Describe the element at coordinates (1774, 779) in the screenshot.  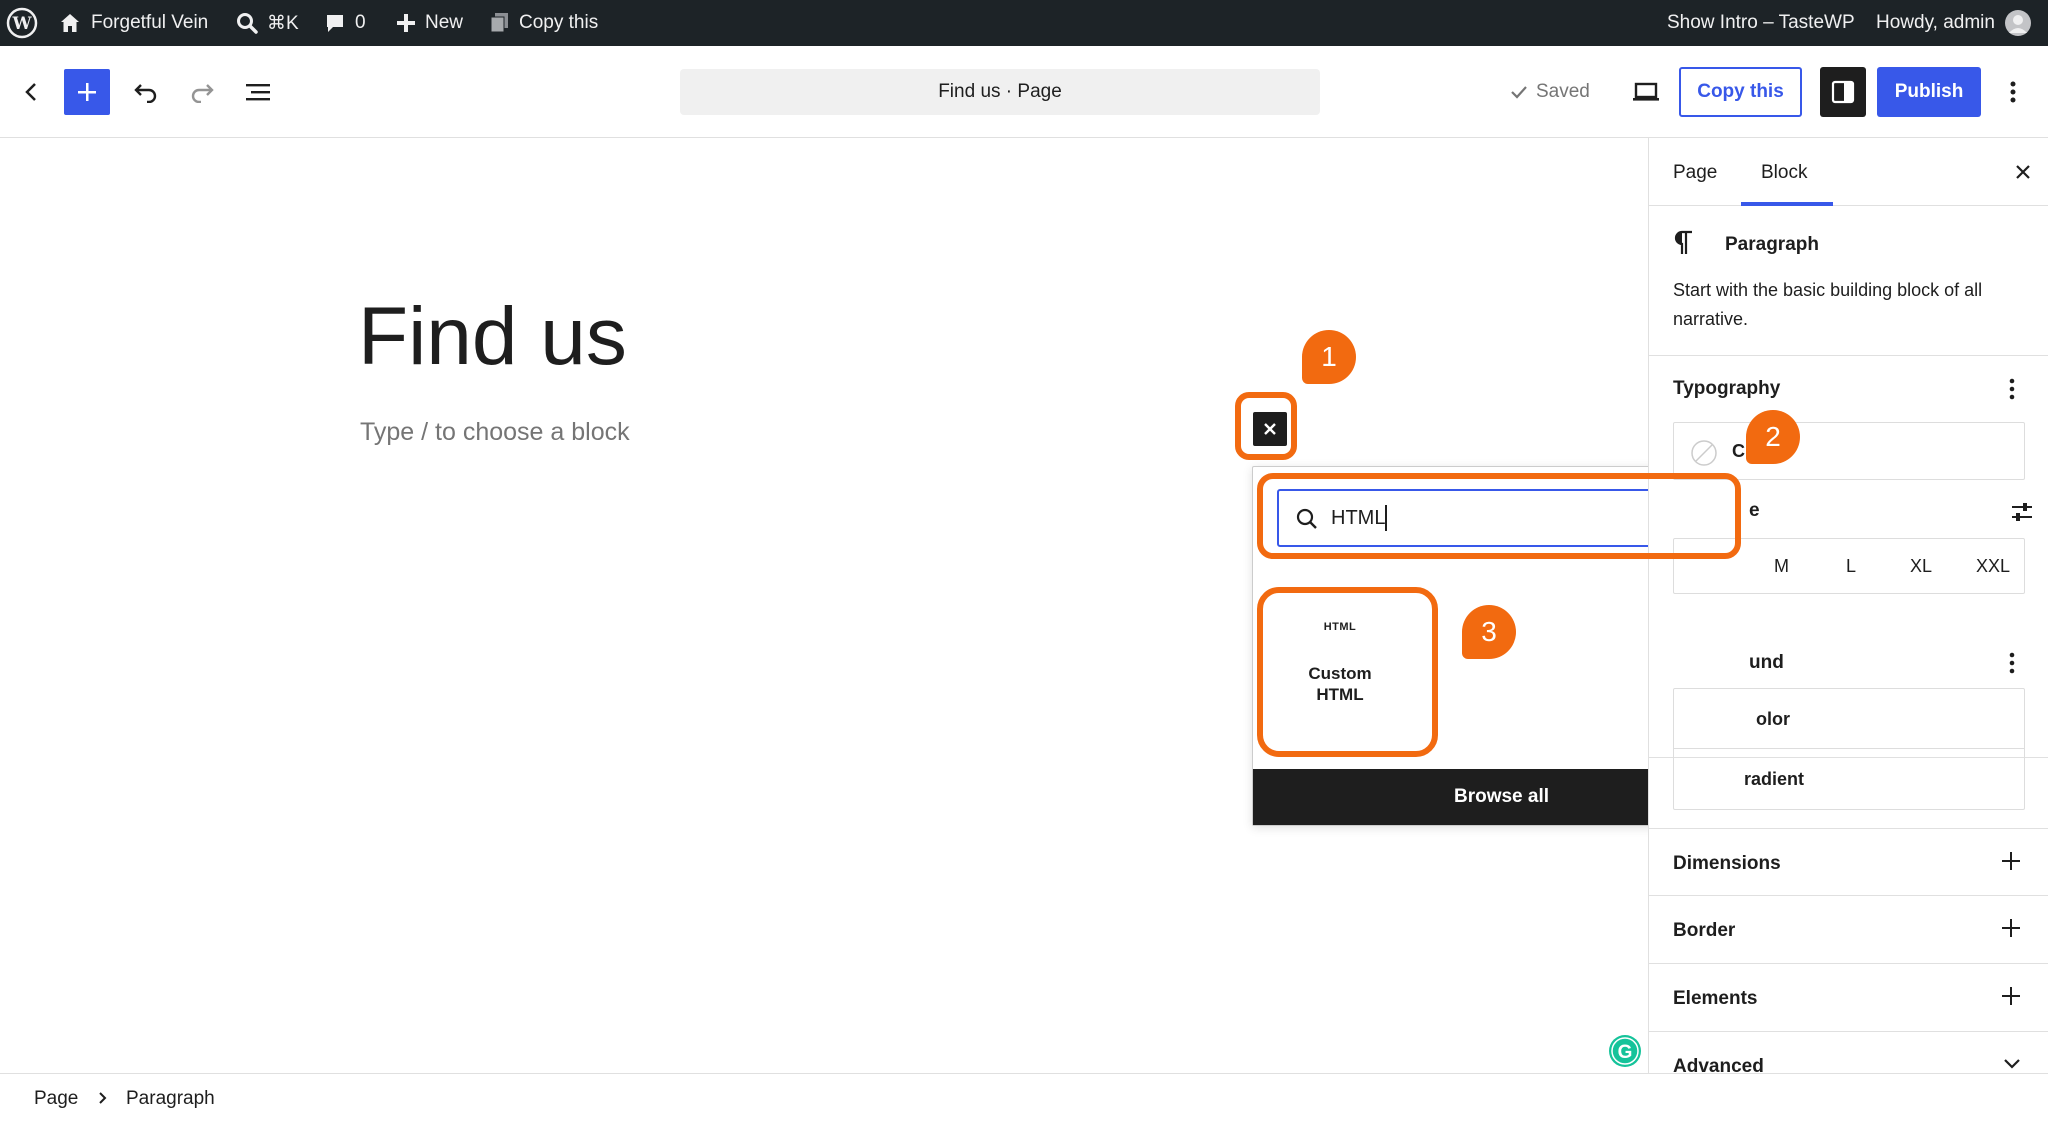
I see `gradient-label: radient` at that location.